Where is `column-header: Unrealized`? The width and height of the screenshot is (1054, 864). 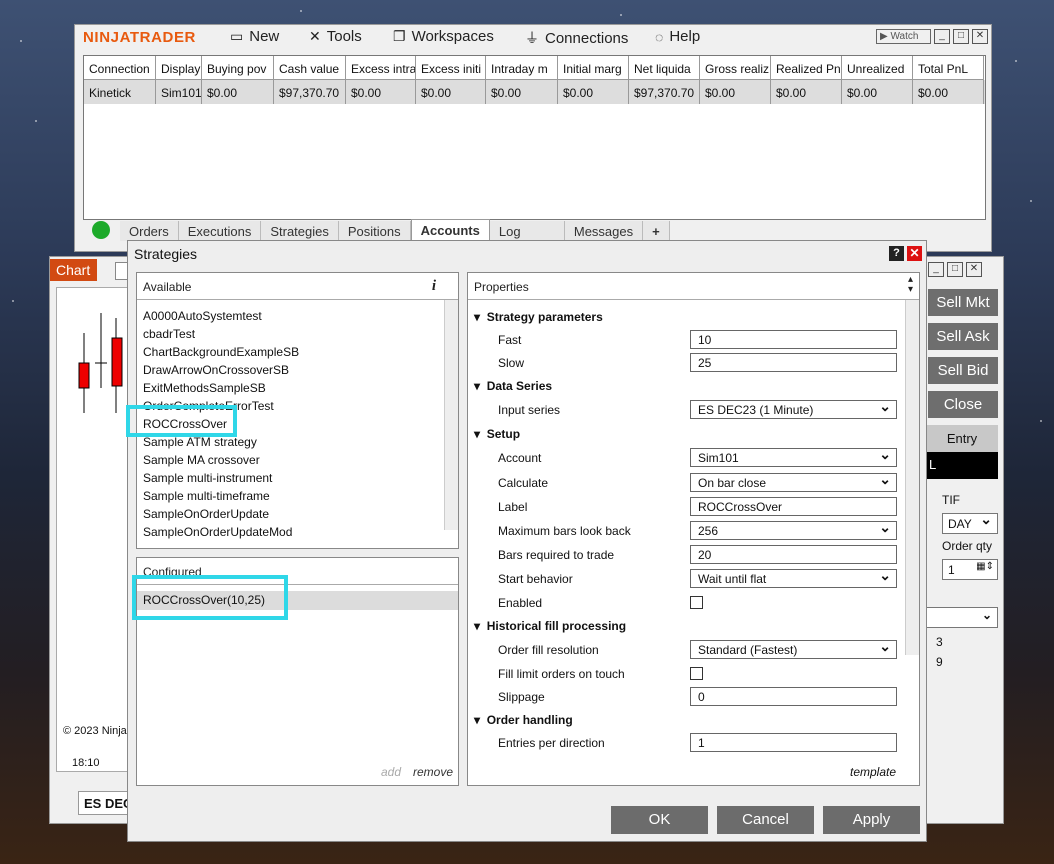
column-header: Unrealized is located at coordinates (877, 68).